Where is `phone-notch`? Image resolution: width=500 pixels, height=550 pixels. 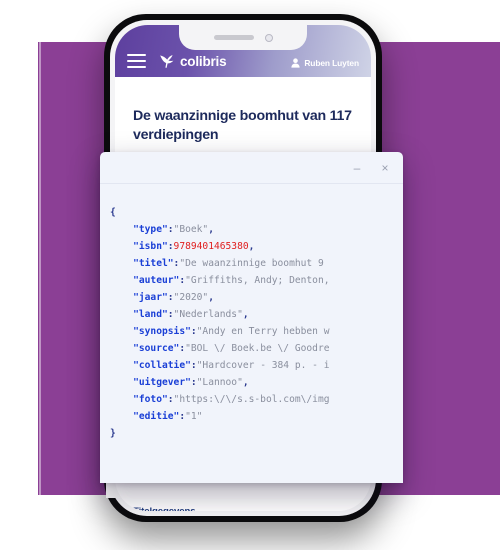
phone-notch is located at coordinates (243, 37).